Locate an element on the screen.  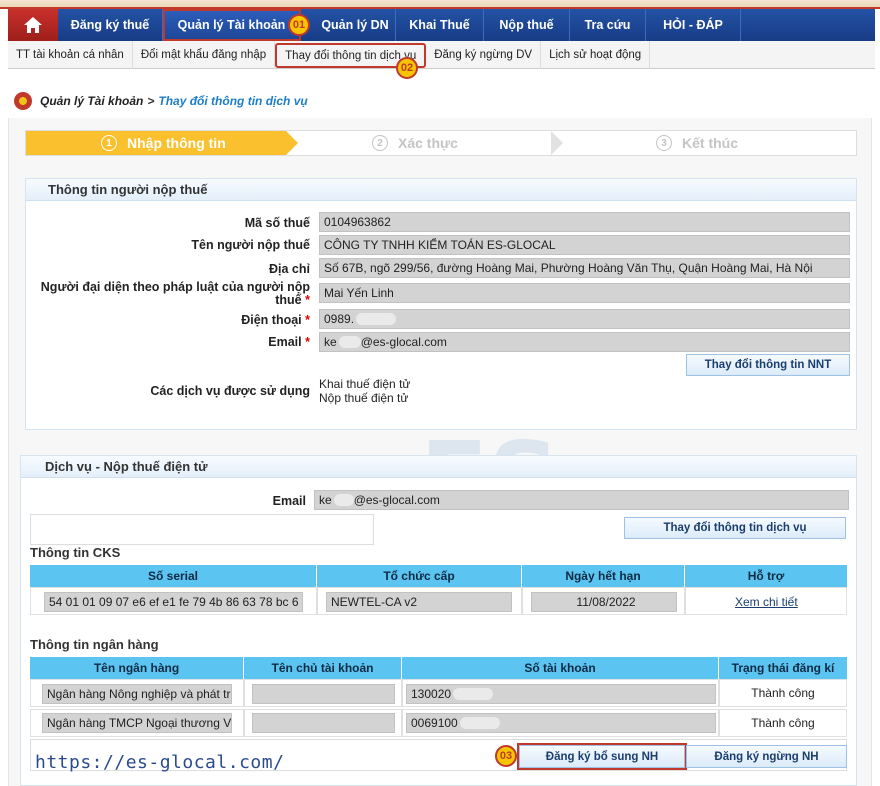
bank-account-field: 0069100 is located at coordinates (561, 723).